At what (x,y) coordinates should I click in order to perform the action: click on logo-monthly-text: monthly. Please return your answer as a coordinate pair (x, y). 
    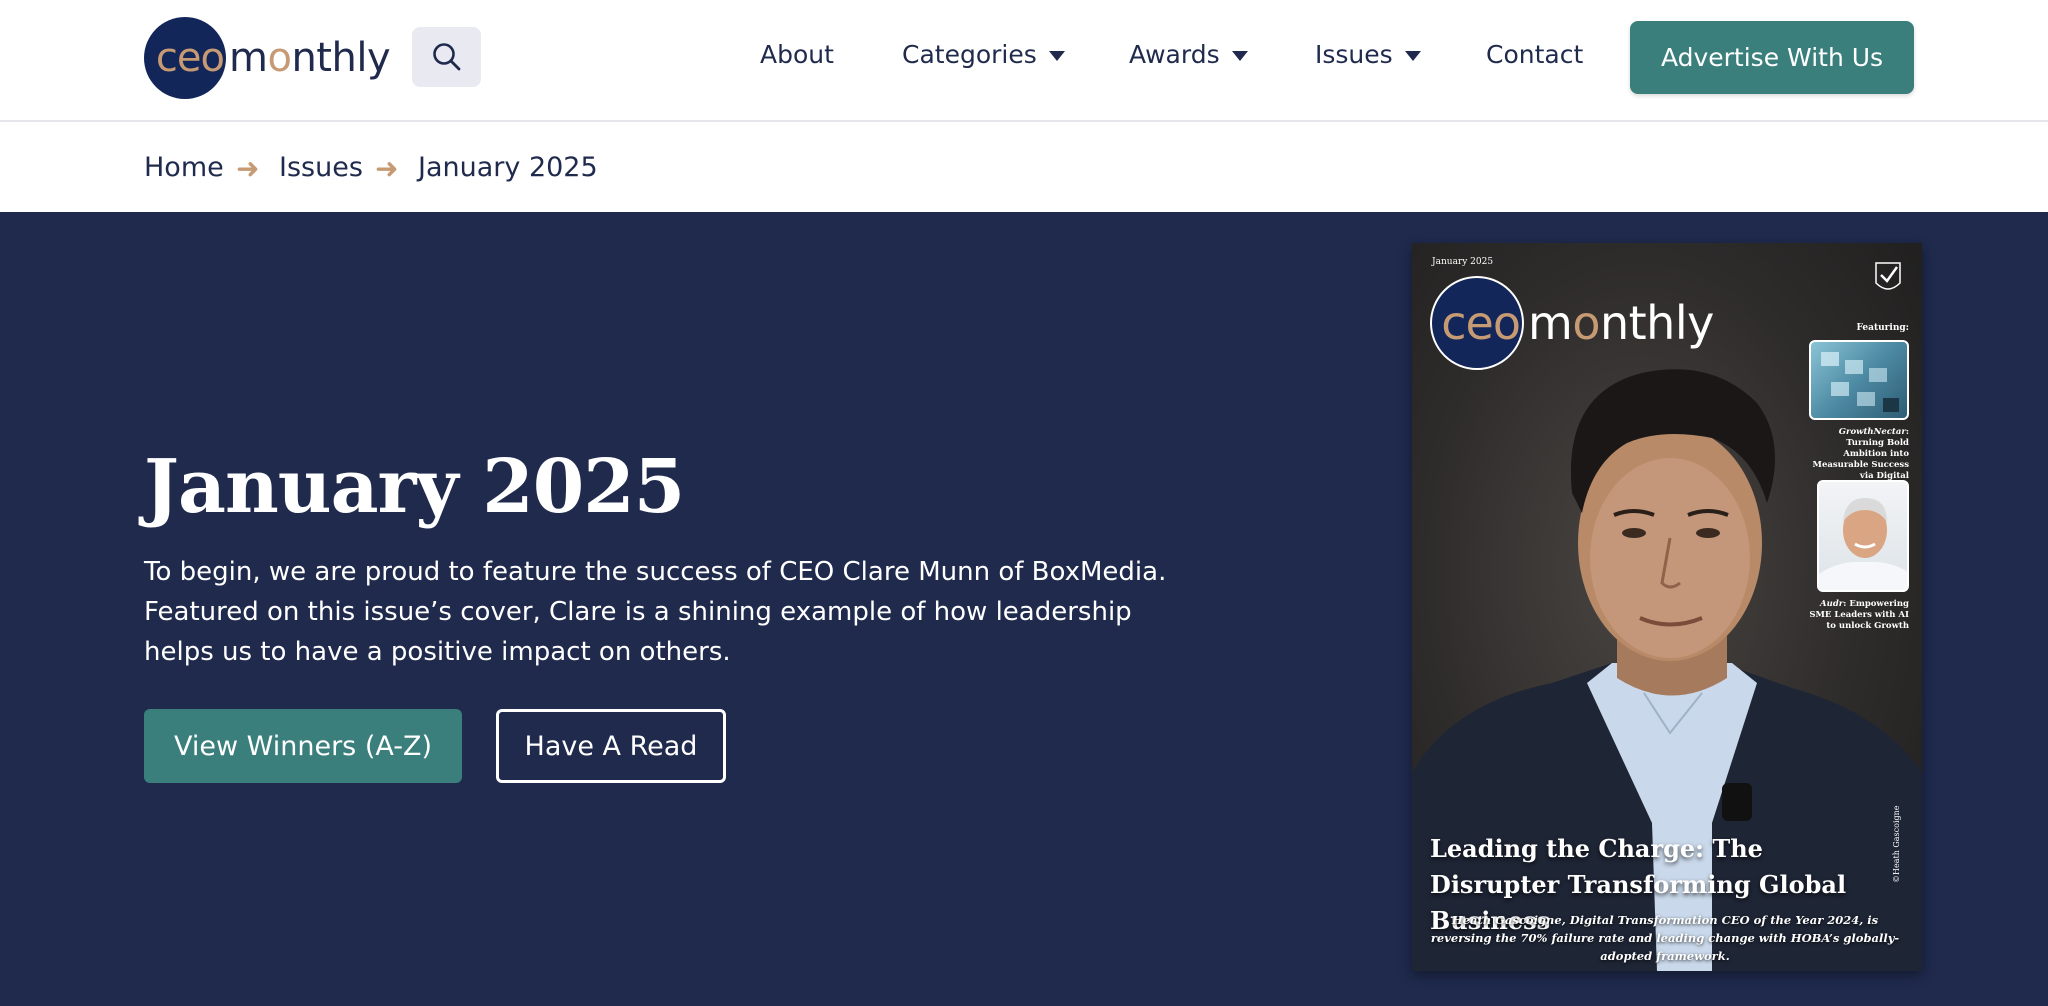
    Looking at the image, I should click on (310, 58).